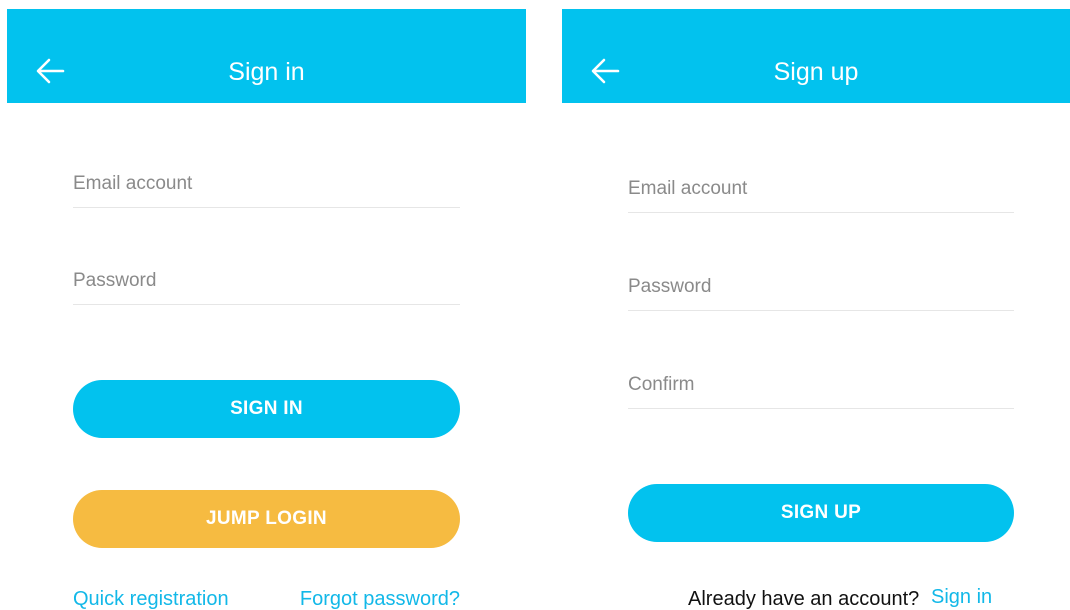 The height and width of the screenshot is (610, 1070). I want to click on signin-email-input, so click(266, 184).